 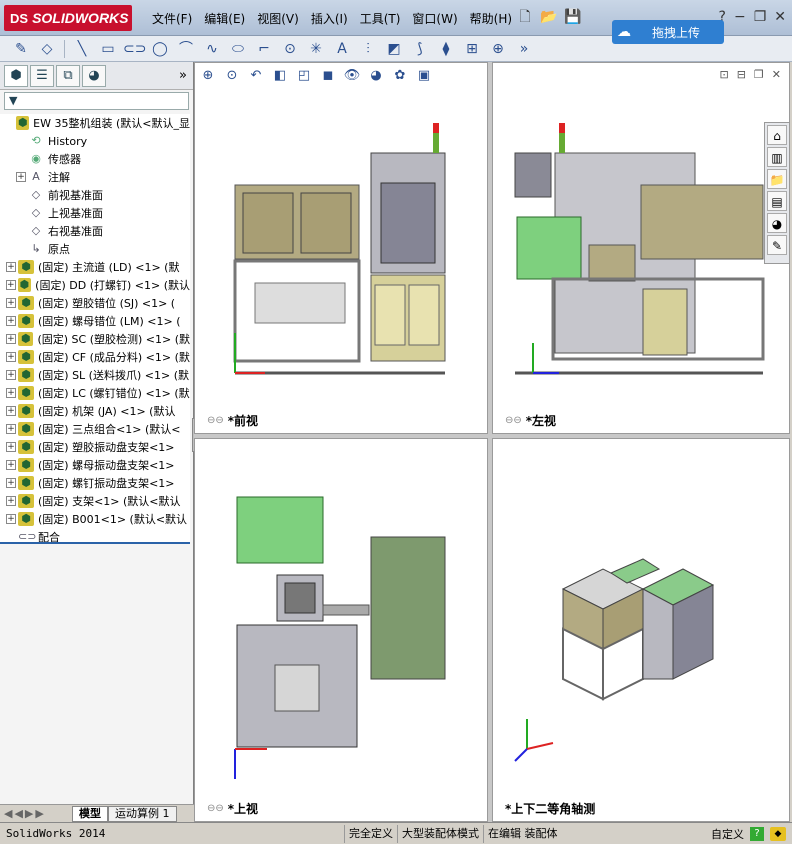 What do you see at coordinates (342, 49) in the screenshot?
I see `text-icon: A` at bounding box center [342, 49].